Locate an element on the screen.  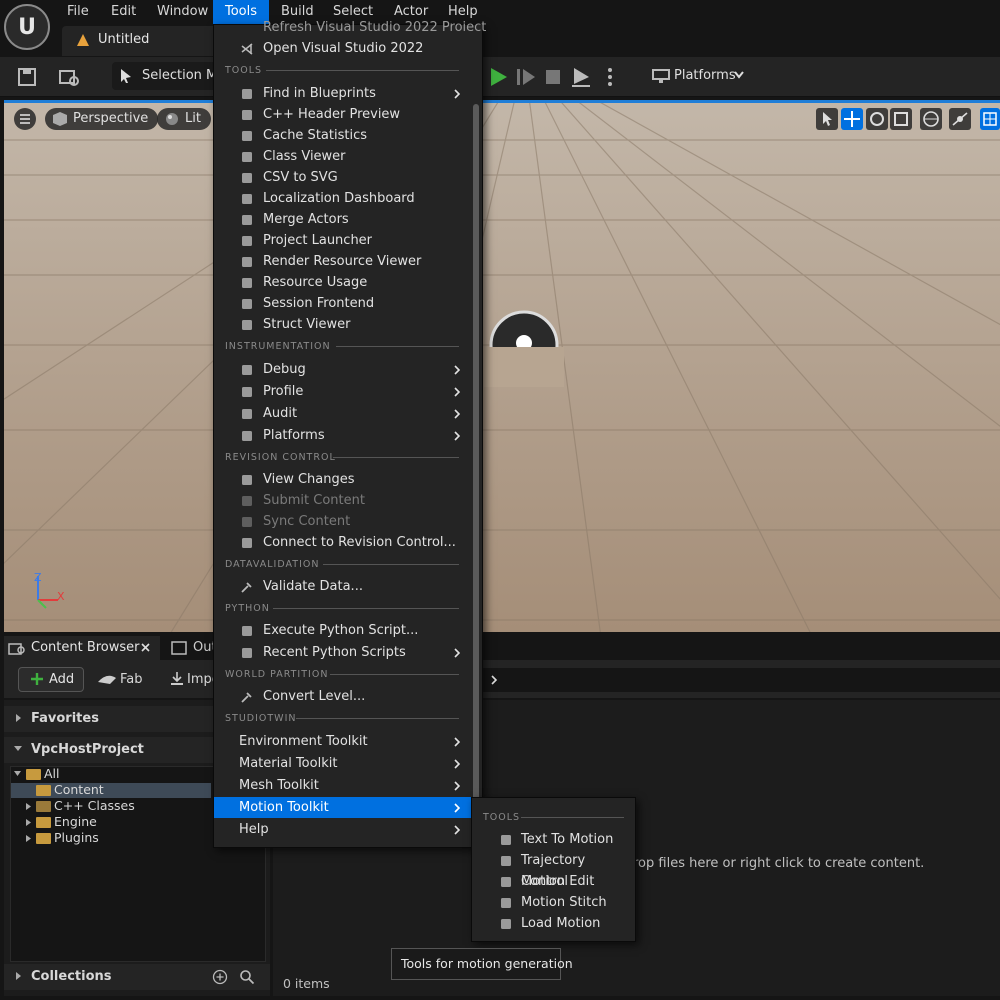
submenu-item-trajectory-control: Trajectory Control is located at coordinates (553, 869).